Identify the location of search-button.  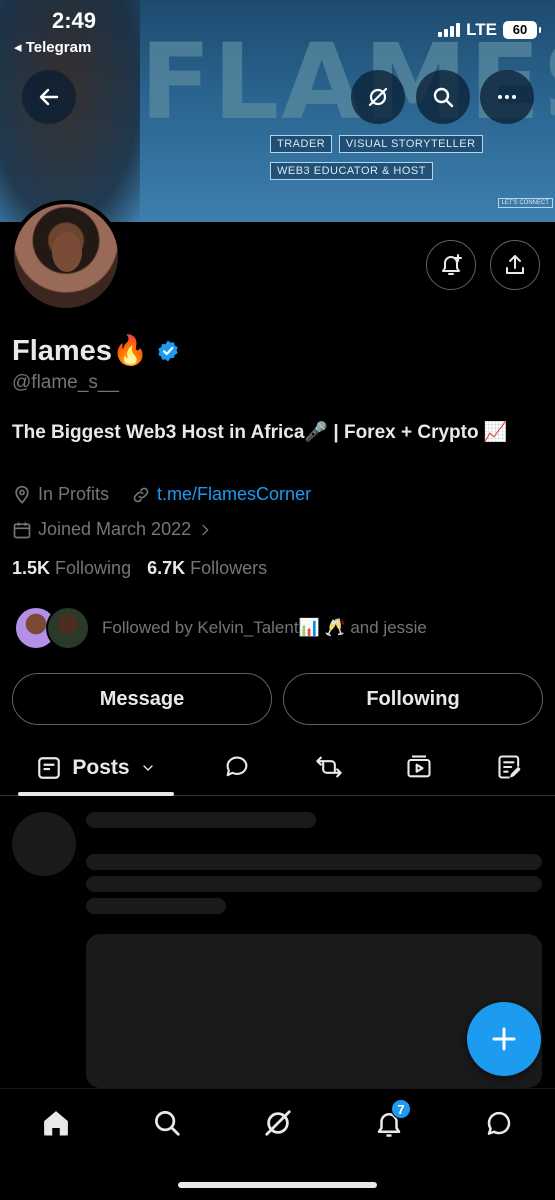
(443, 97).